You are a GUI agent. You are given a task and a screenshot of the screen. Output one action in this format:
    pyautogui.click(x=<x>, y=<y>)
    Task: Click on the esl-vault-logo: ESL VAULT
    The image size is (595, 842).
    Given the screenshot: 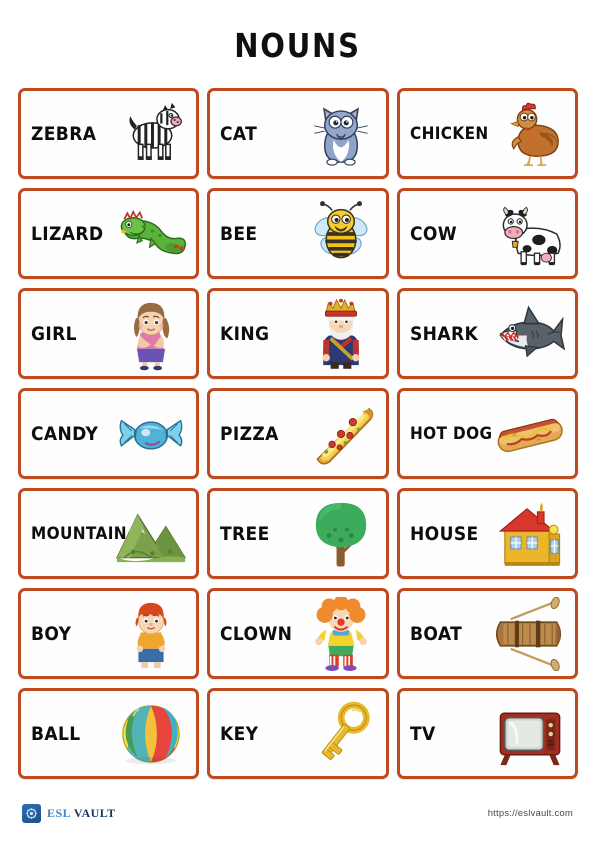 What is the action you would take?
    pyautogui.click(x=69, y=813)
    